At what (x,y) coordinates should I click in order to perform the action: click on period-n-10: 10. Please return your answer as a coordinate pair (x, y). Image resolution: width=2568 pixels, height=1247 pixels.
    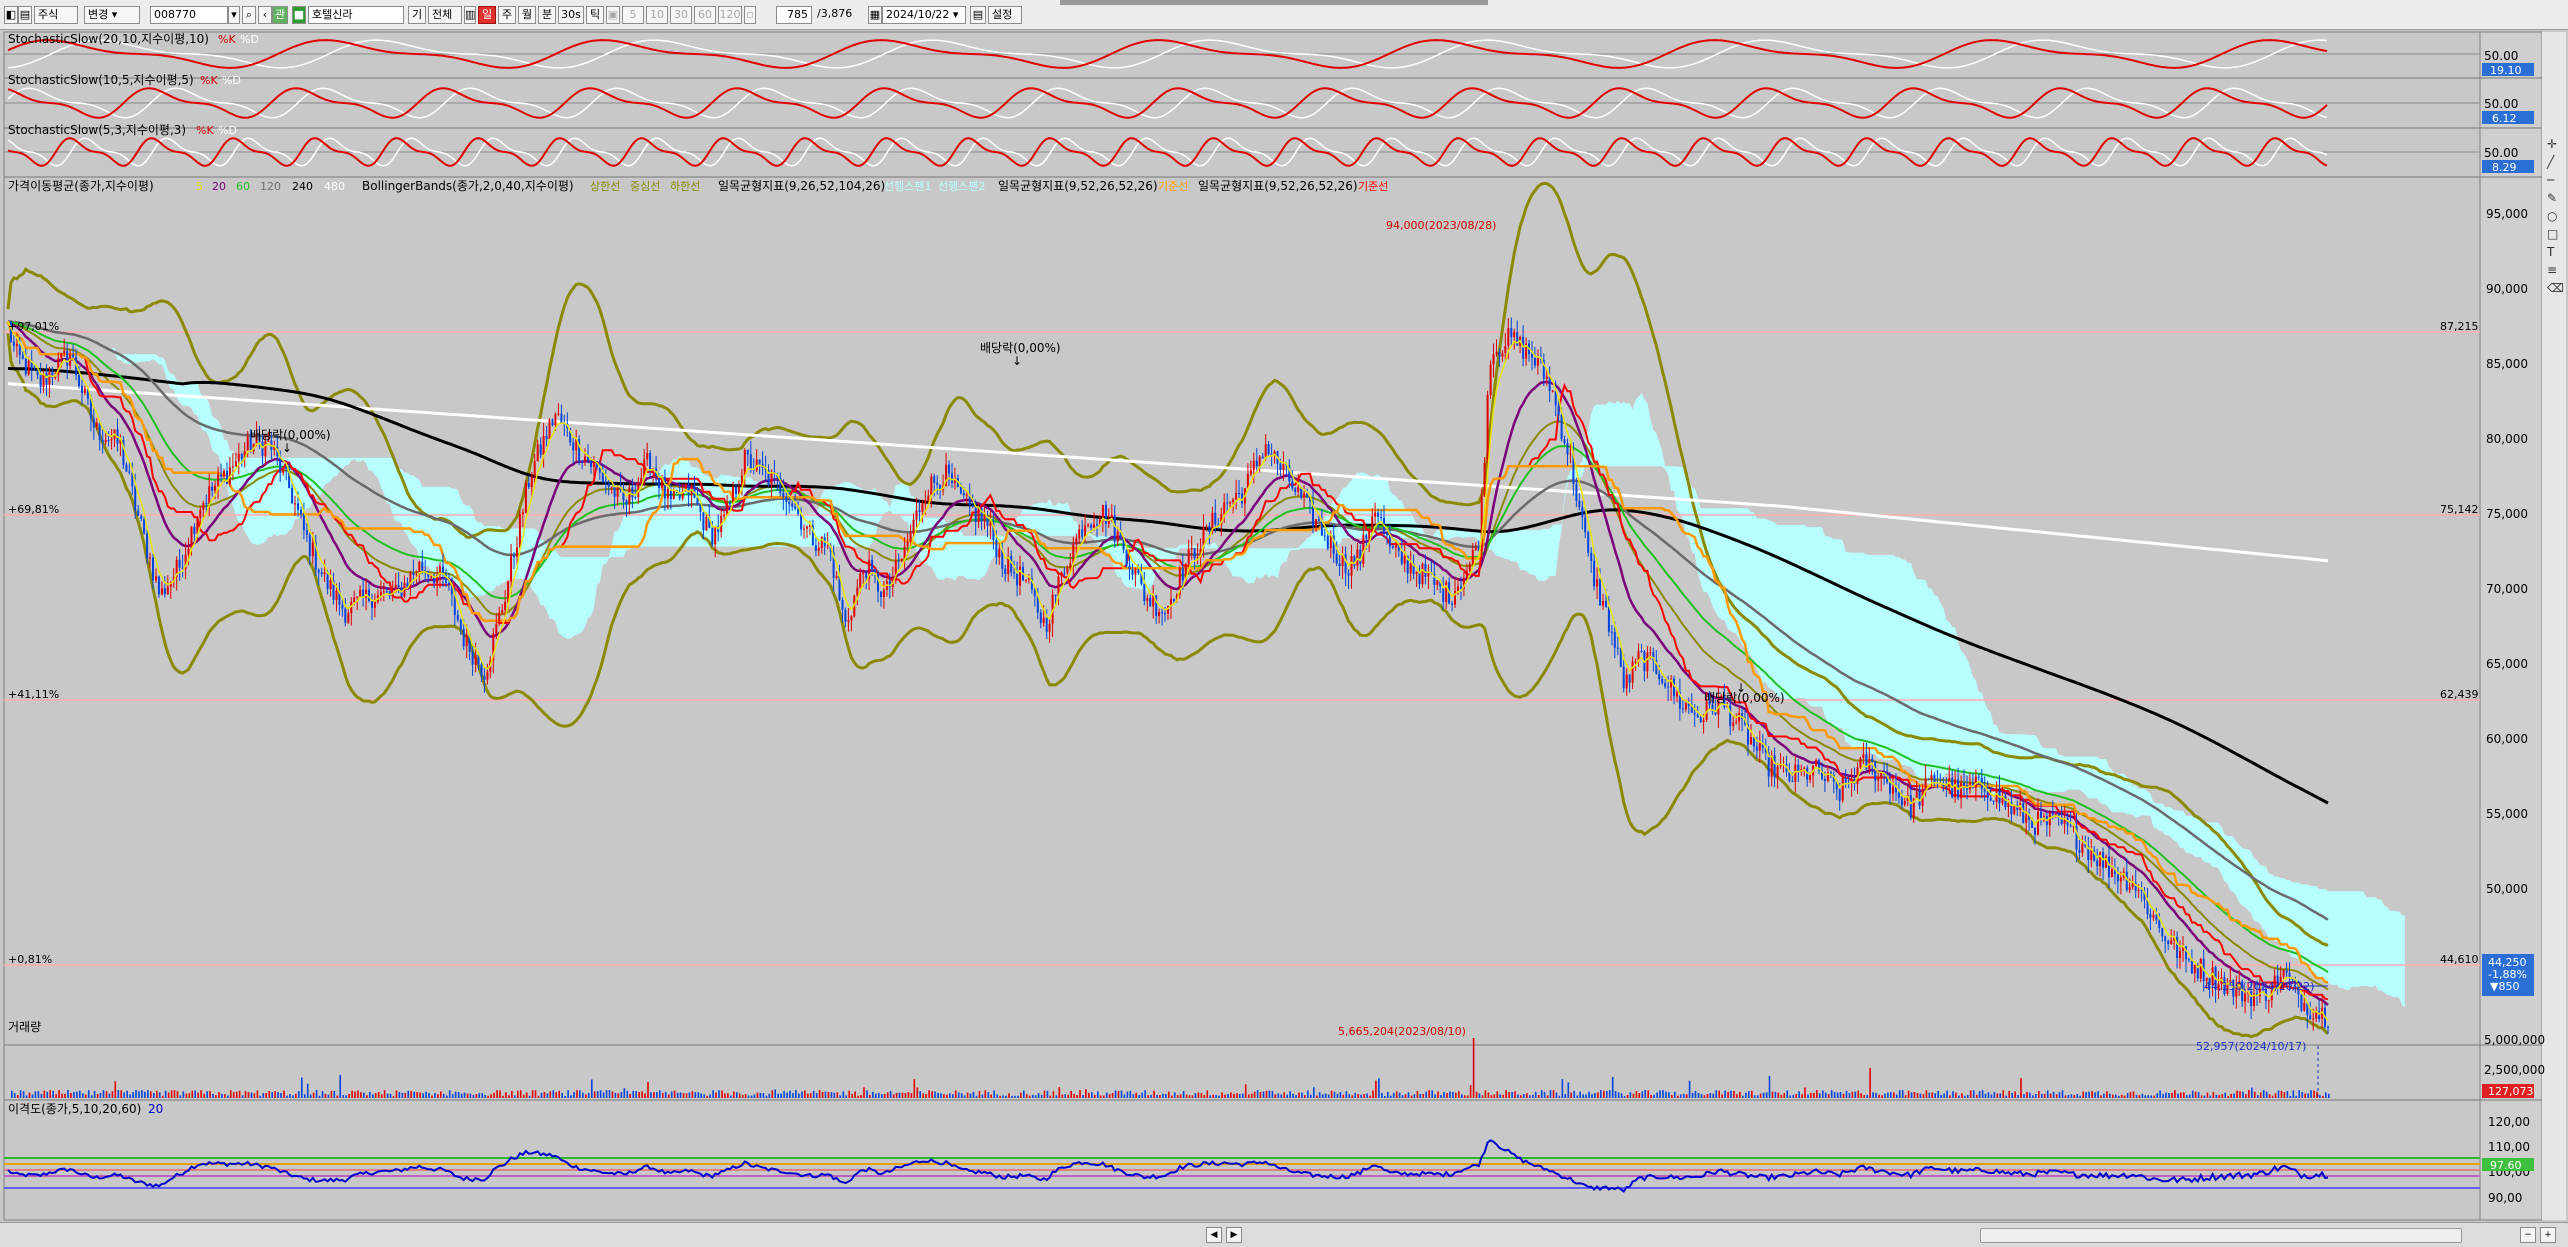
    Looking at the image, I should click on (657, 15).